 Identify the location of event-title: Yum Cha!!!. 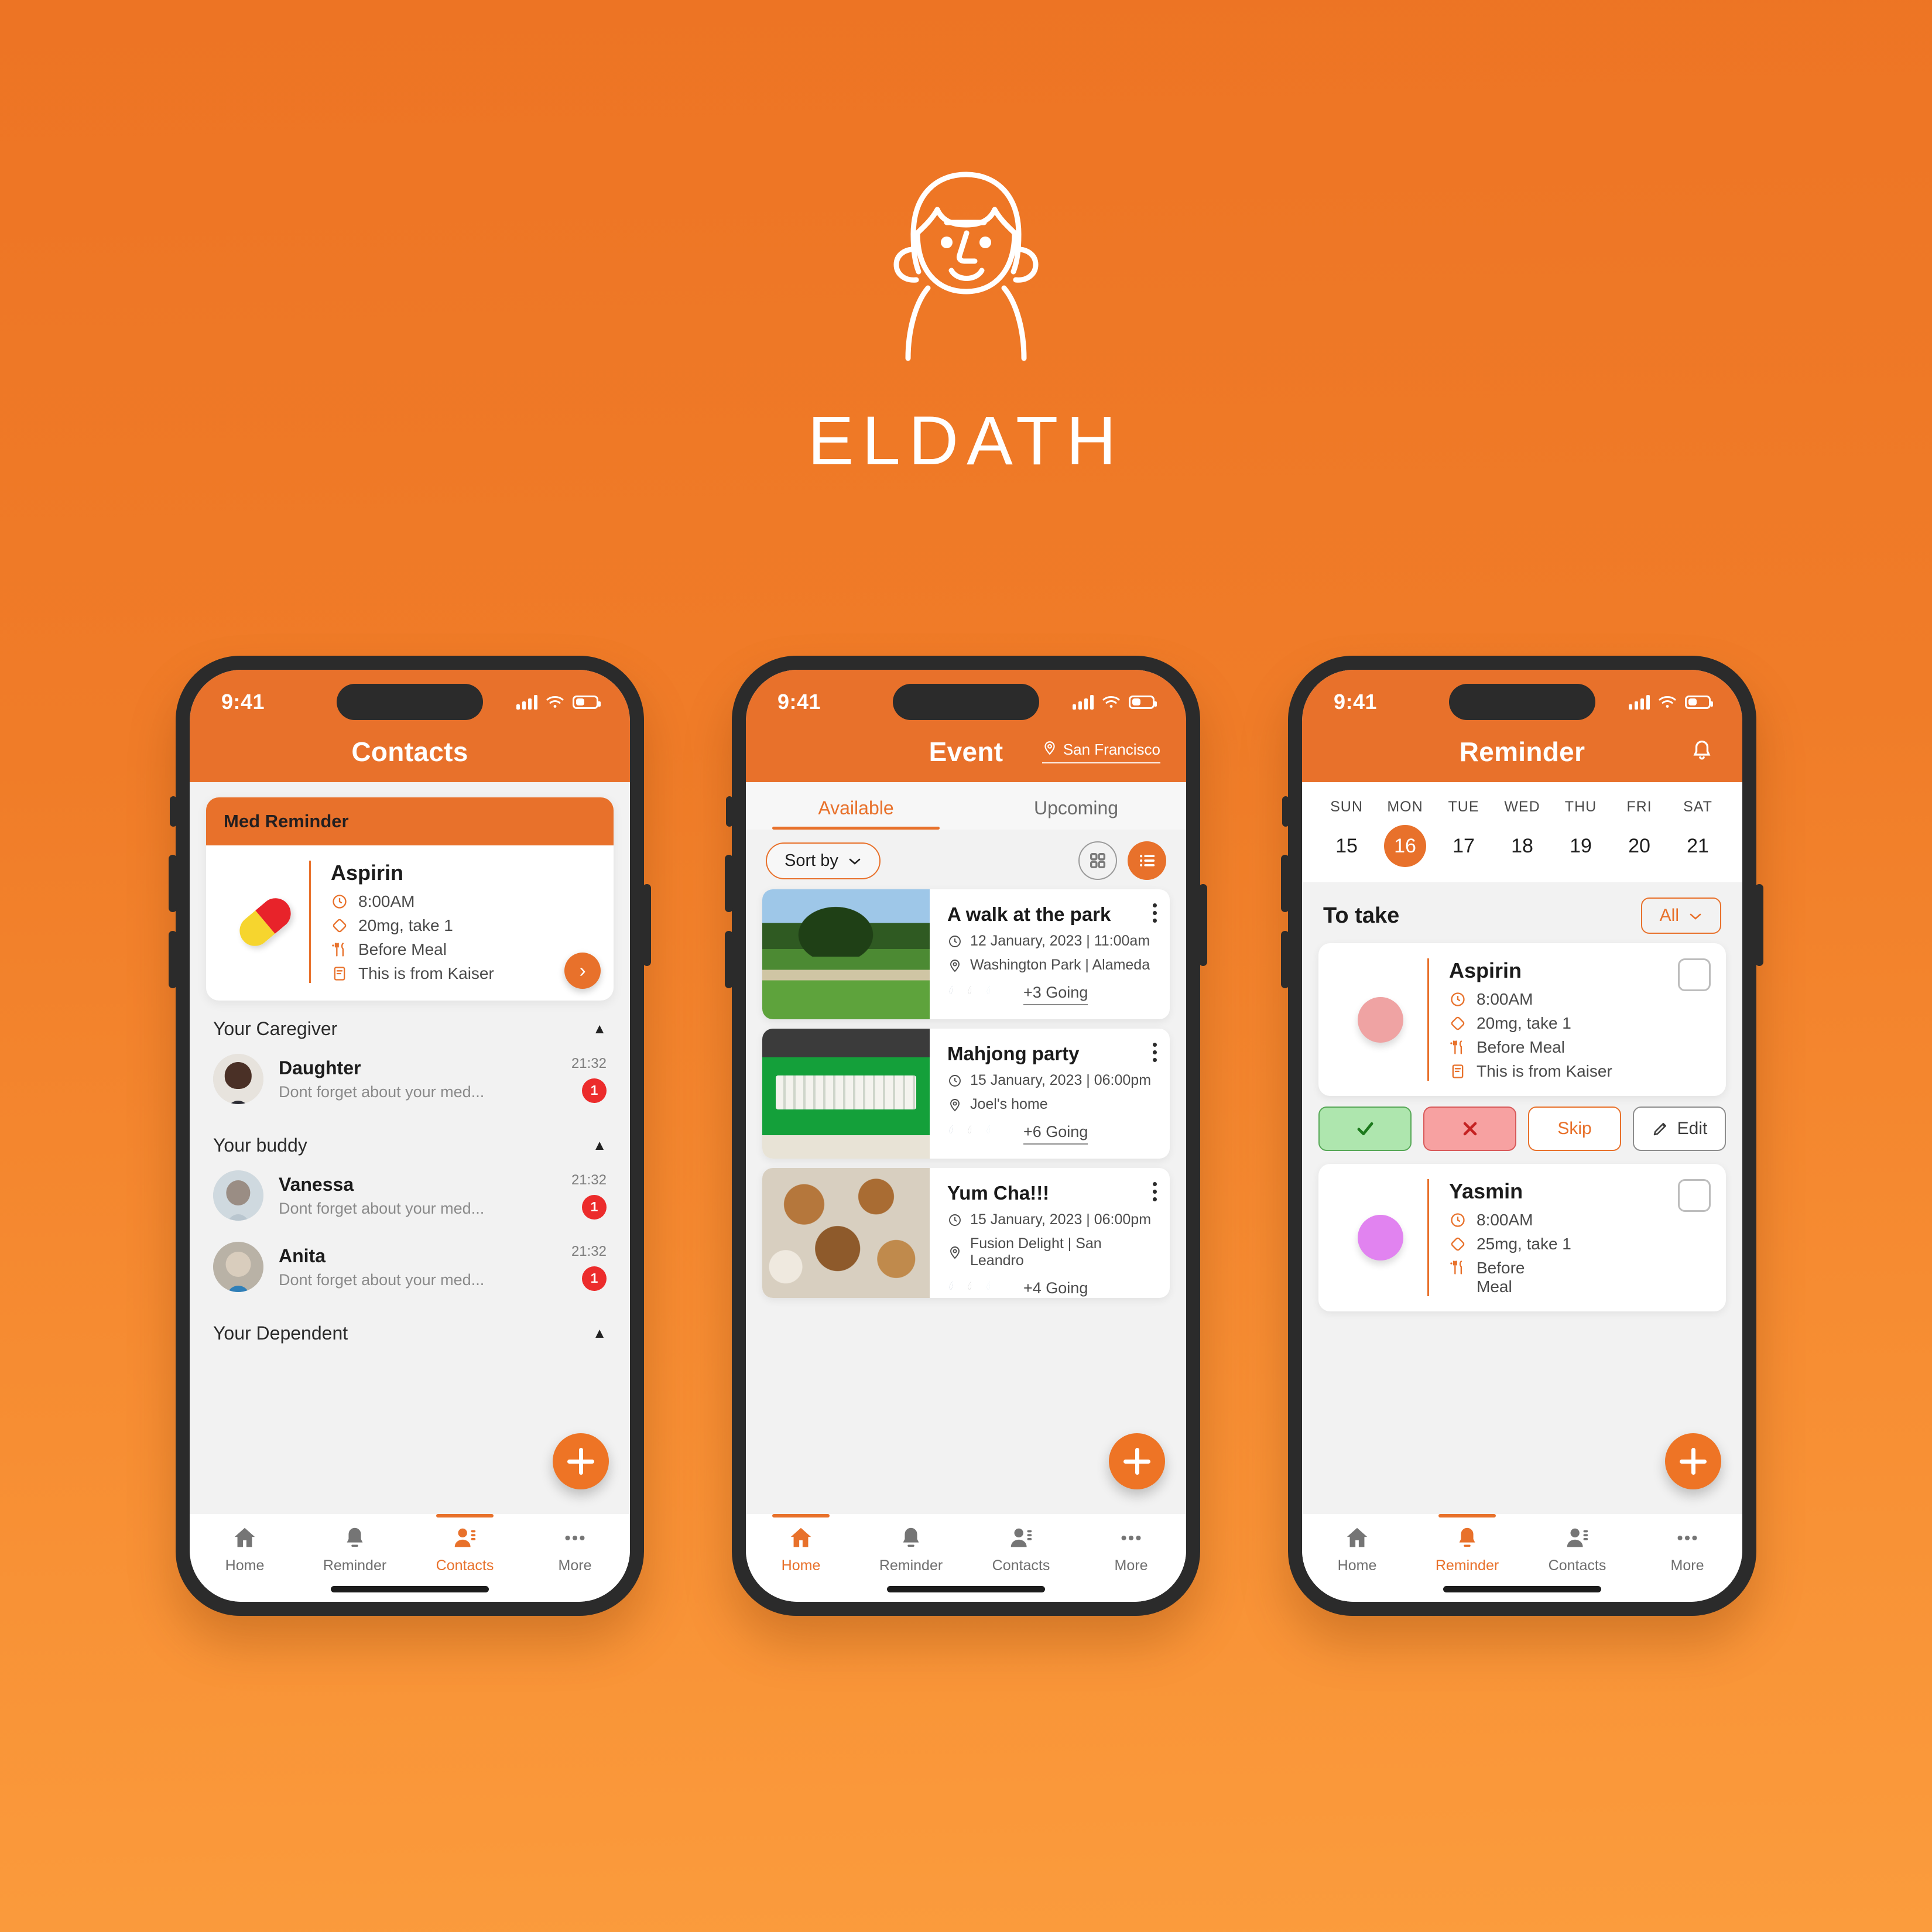
(998, 1193).